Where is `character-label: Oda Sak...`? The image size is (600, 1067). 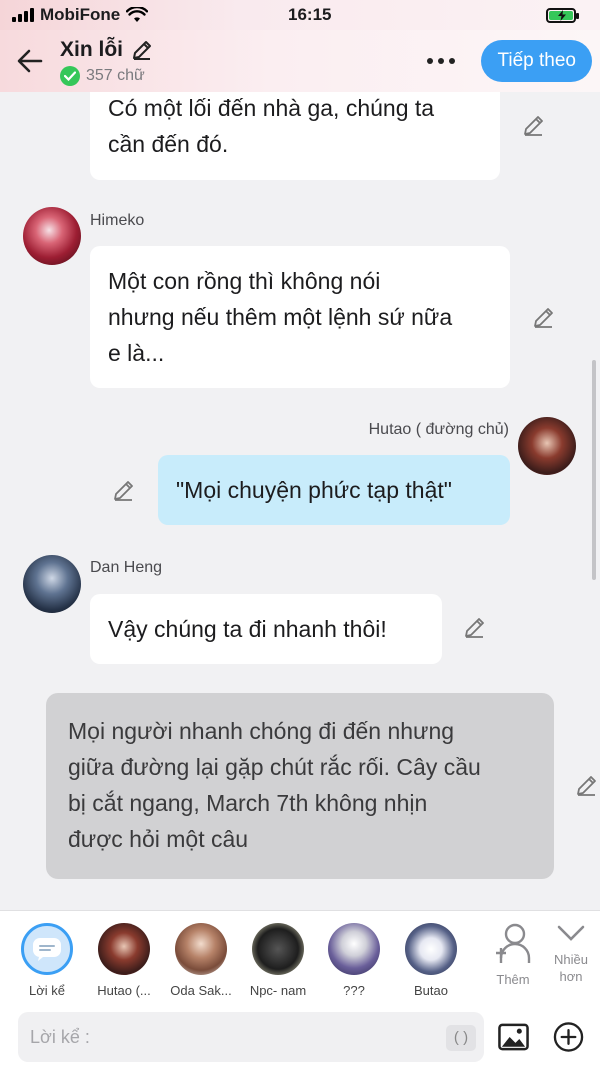
character-label: Oda Sak... is located at coordinates (201, 990).